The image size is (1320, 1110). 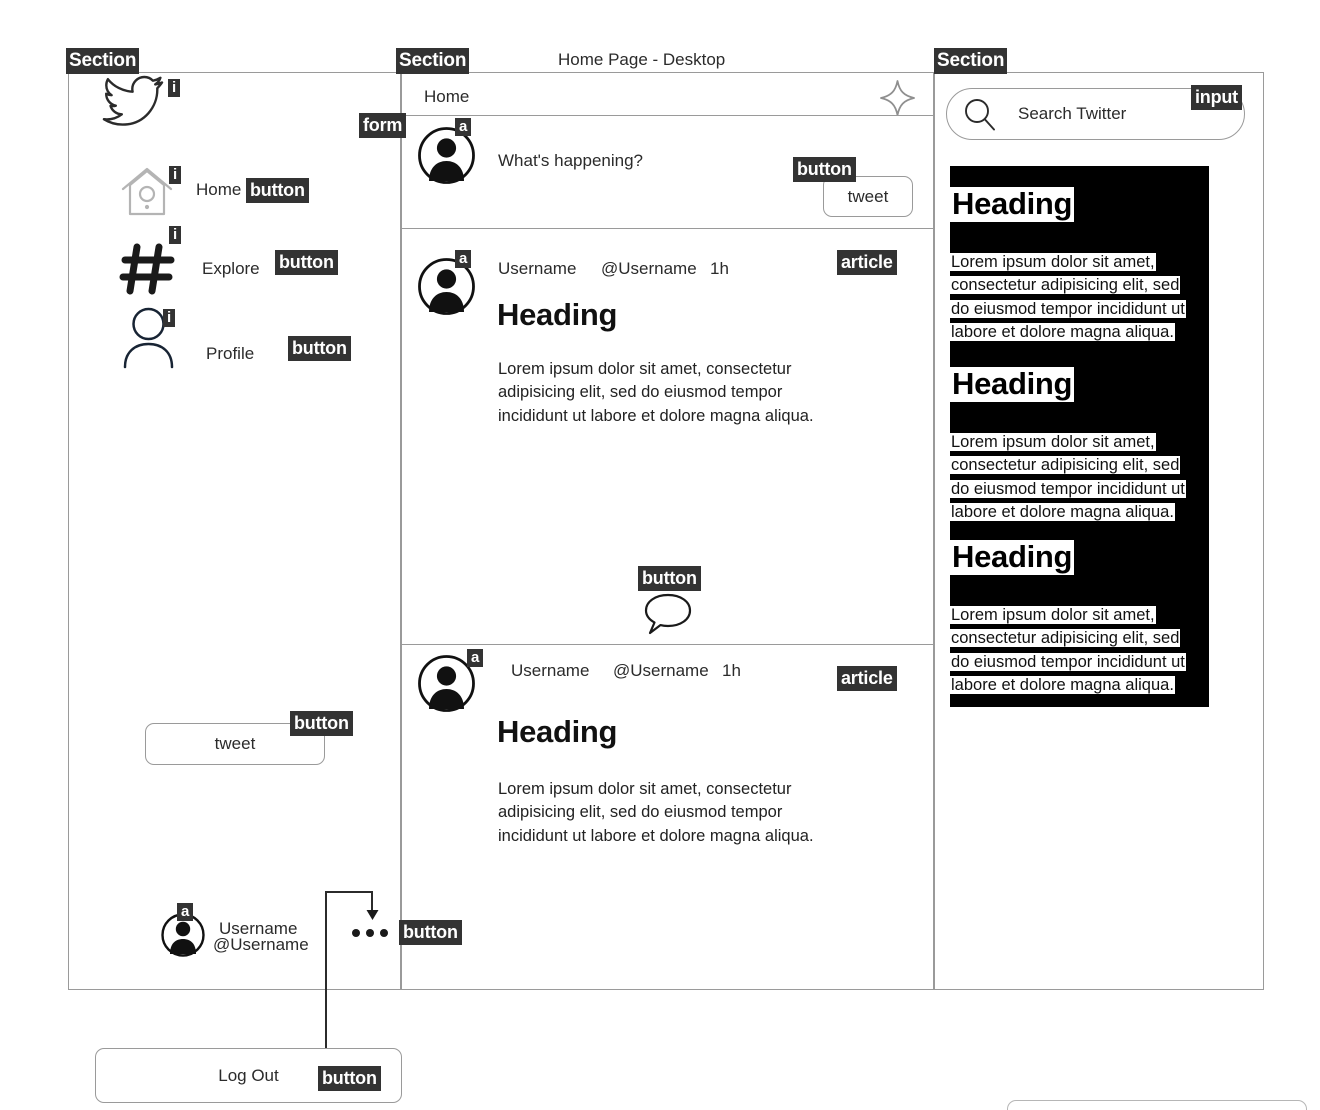 I want to click on compose-divider, so click(x=667, y=228).